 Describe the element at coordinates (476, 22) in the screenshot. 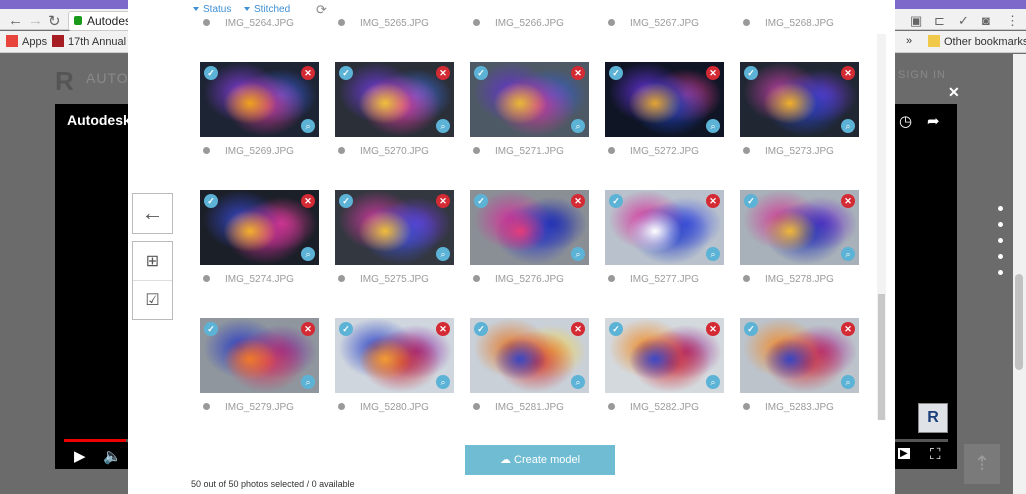

I see `status-dot-icon` at that location.